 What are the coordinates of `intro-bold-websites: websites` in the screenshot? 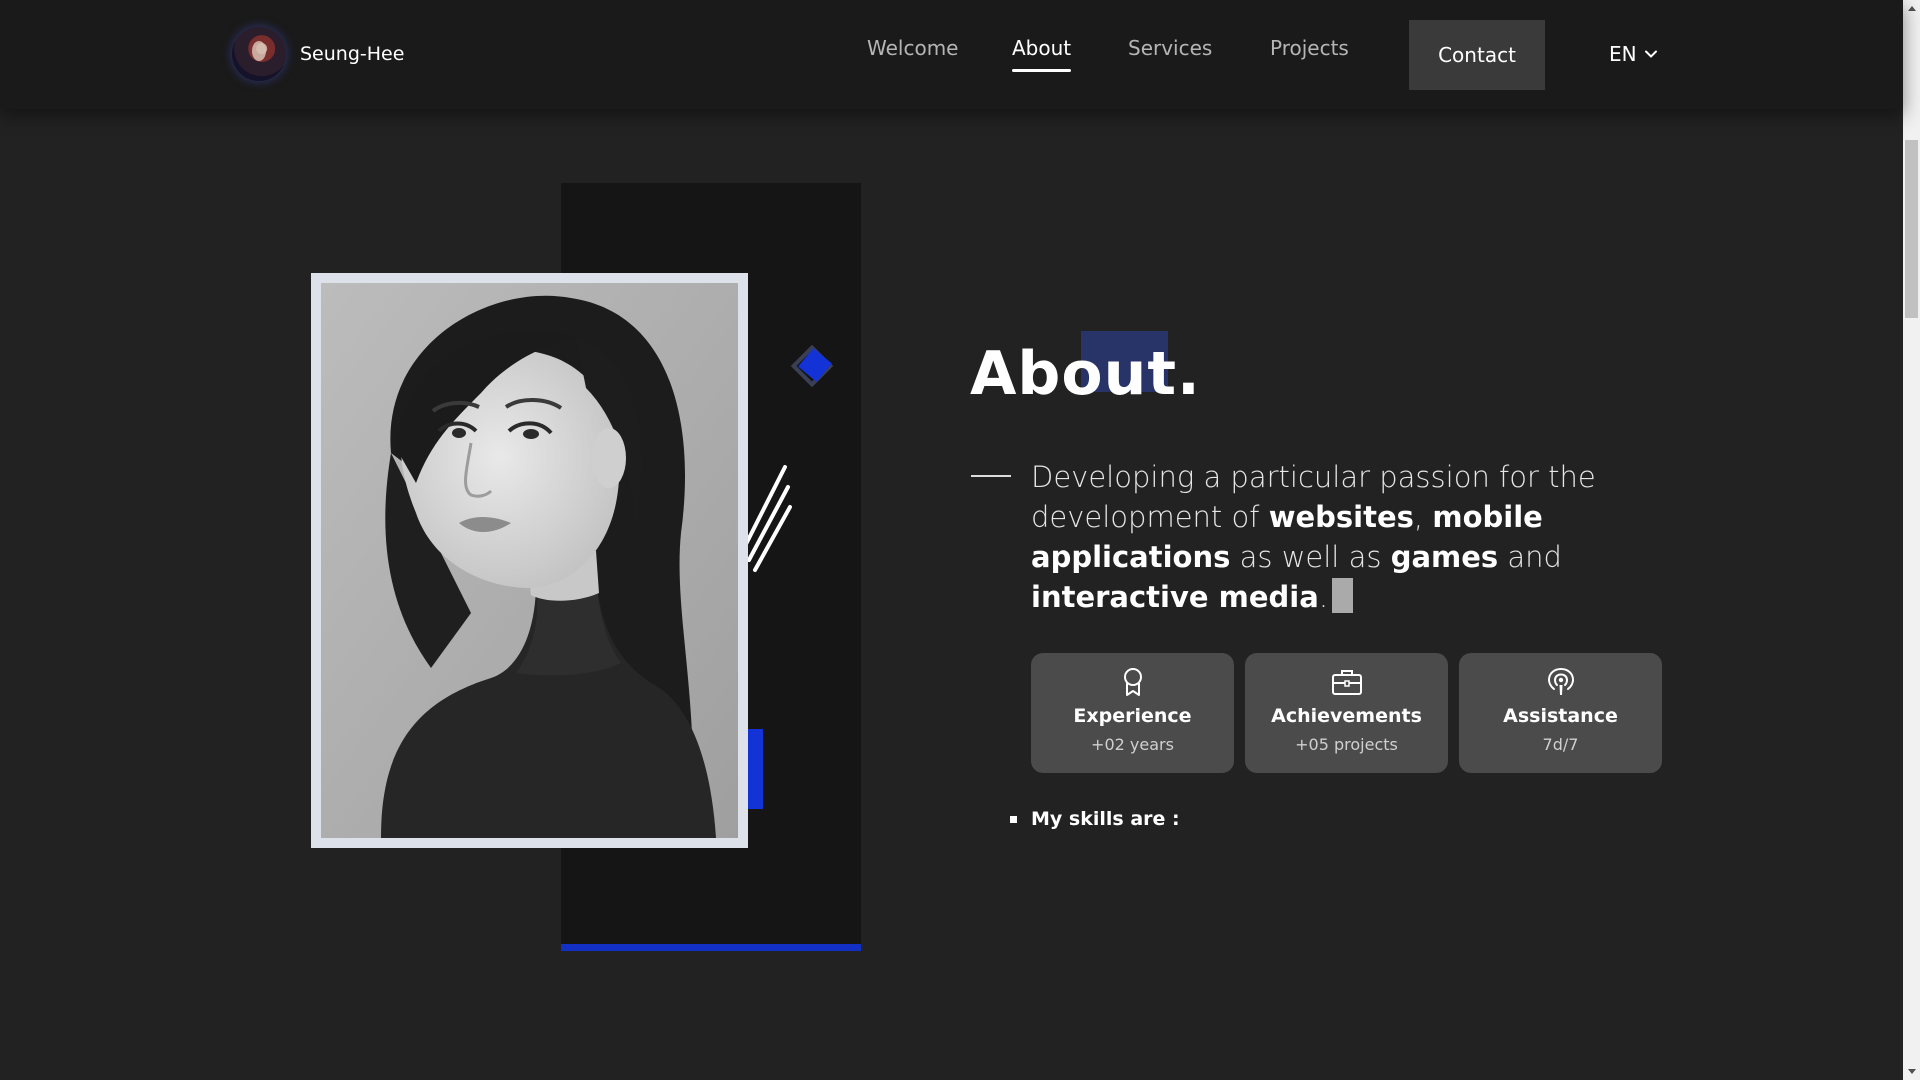 It's located at (1341, 517).